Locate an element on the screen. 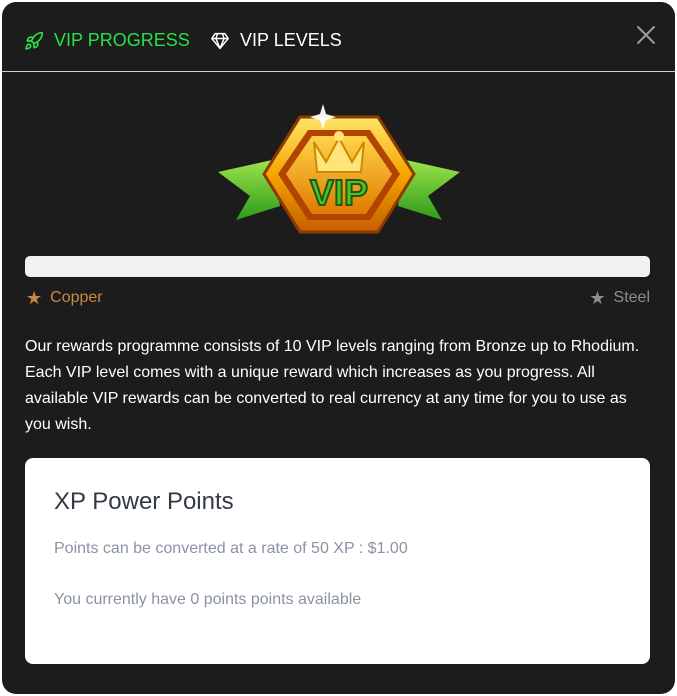 The width and height of the screenshot is (677, 696). vip-badge-icon: VIP is located at coordinates (339, 169).